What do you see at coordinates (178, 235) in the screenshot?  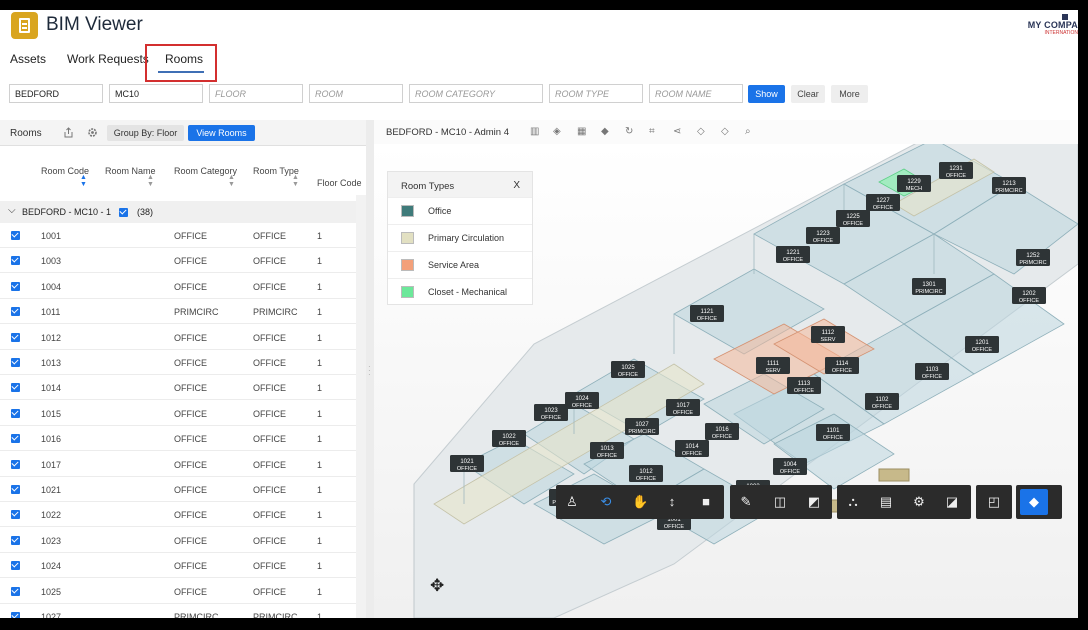 I see `table-row: 1001 OFFICE OFFICE 1` at bounding box center [178, 235].